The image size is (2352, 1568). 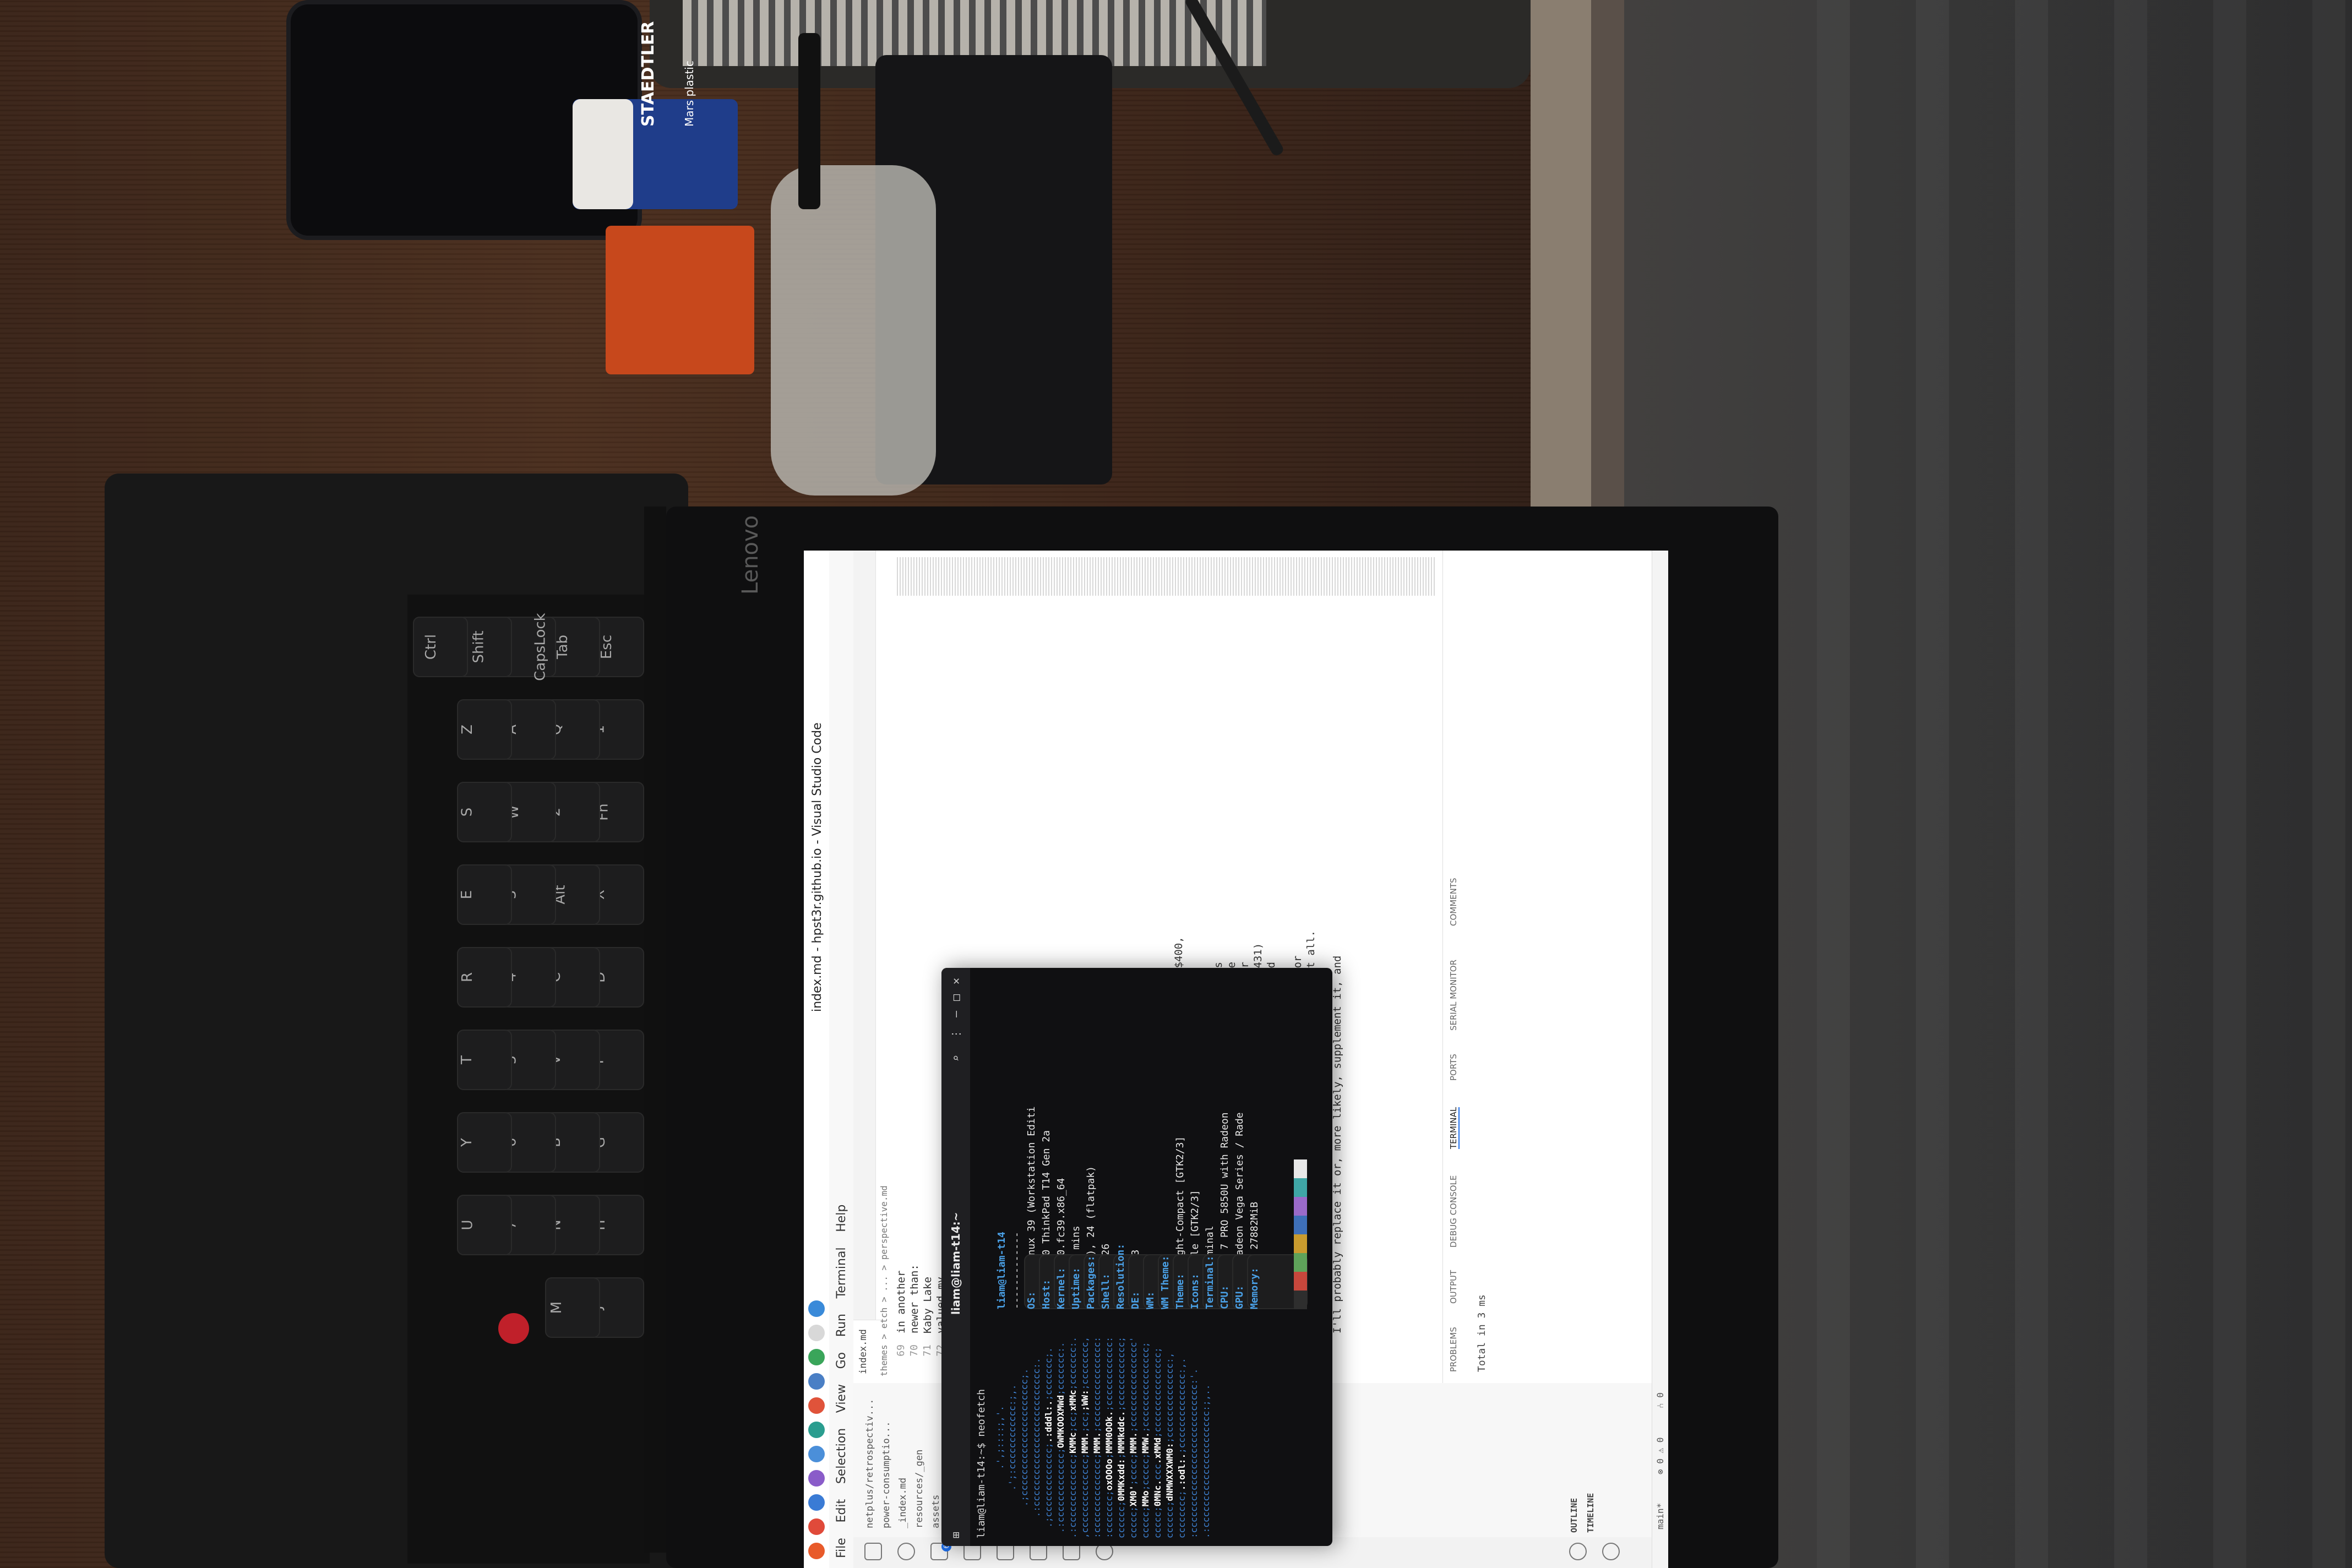 What do you see at coordinates (1453, 1287) in the screenshot?
I see `panel-tab: OUTPUT` at bounding box center [1453, 1287].